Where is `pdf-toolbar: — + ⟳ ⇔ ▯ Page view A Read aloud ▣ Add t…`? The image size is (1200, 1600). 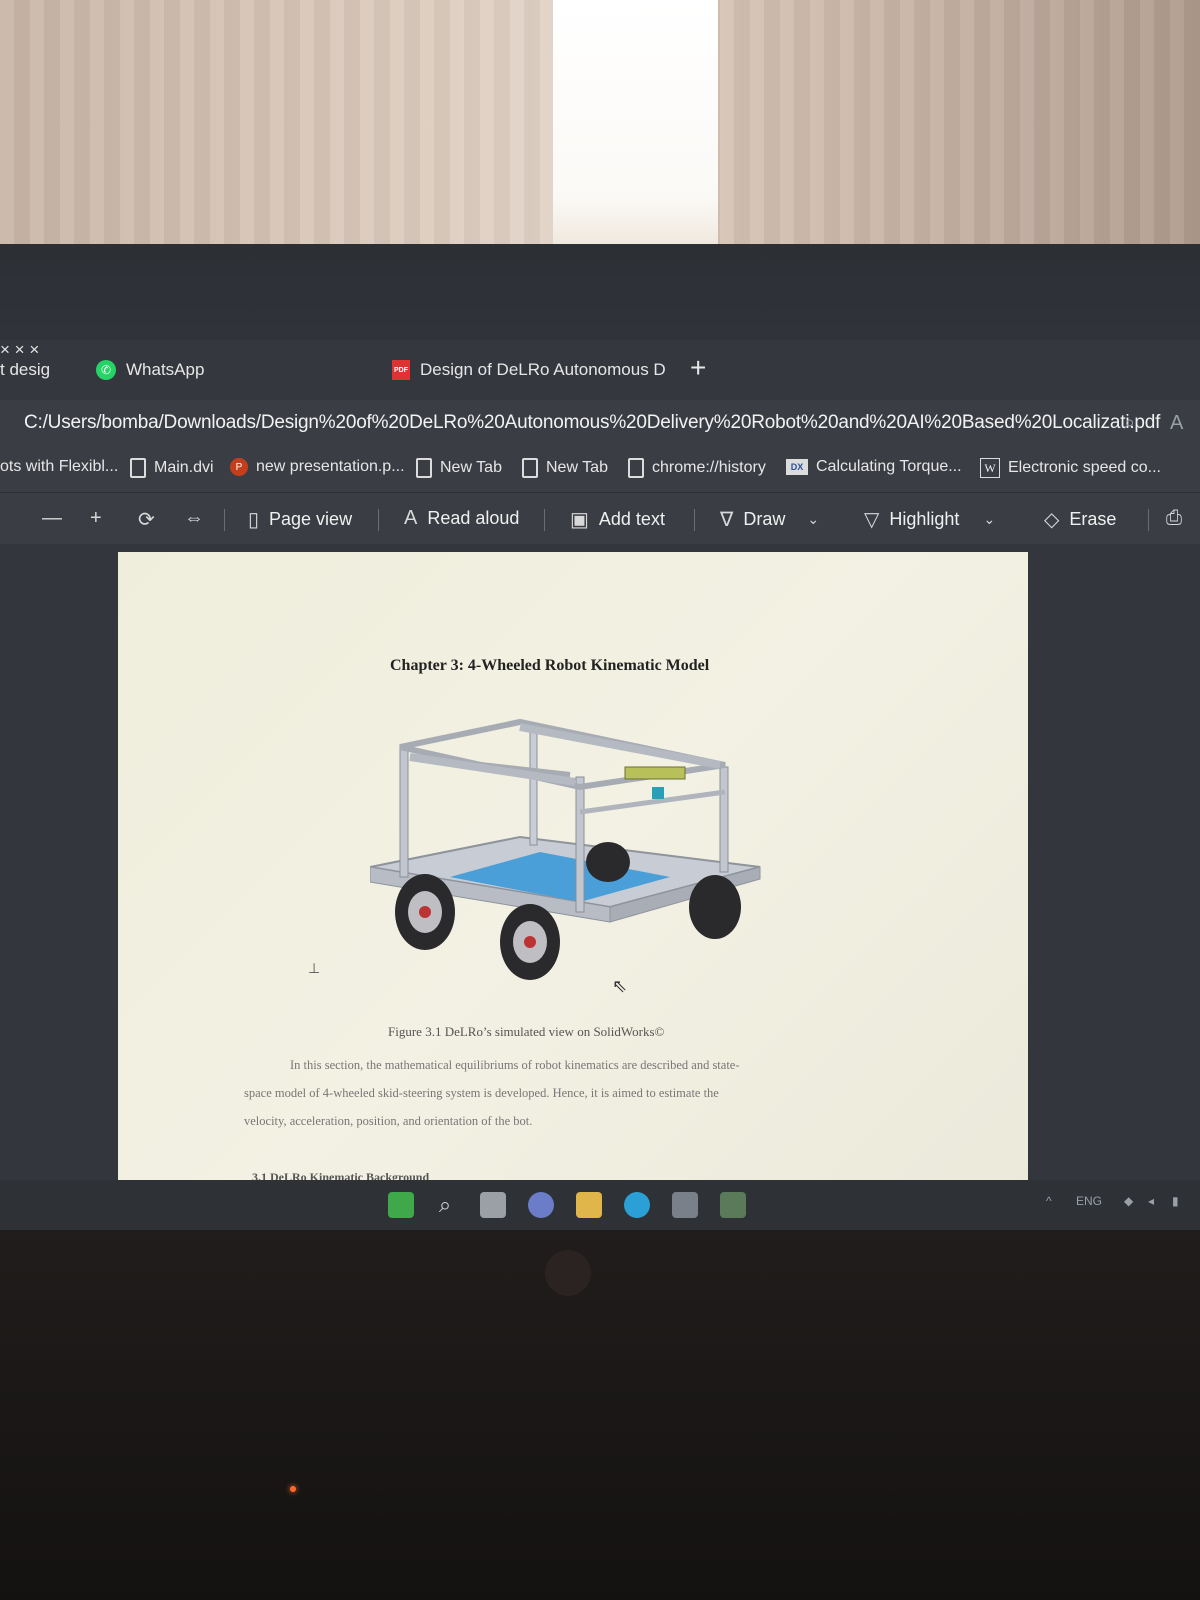 pdf-toolbar: — + ⟳ ⇔ ▯ Page view A Read aloud ▣ Add t… is located at coordinates (600, 518).